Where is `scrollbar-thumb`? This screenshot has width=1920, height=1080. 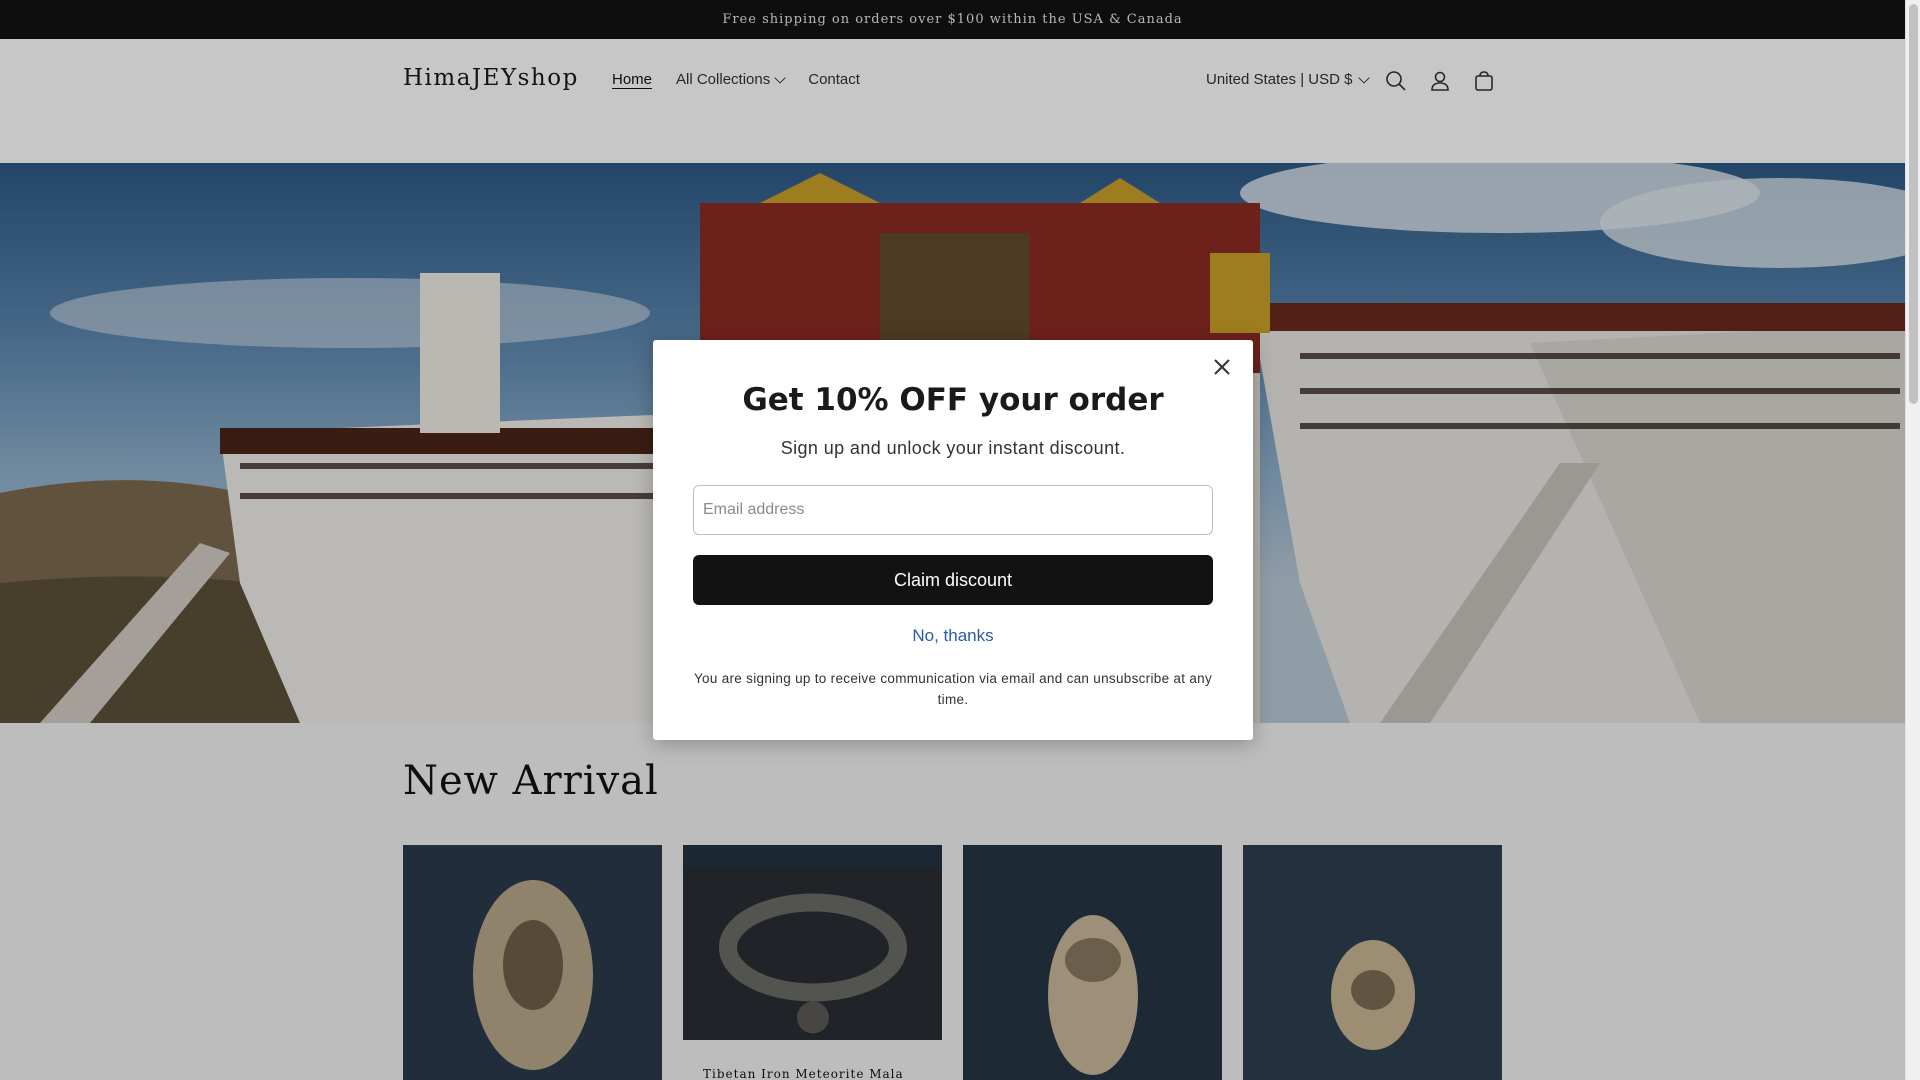
scrollbar-thumb is located at coordinates (1913, 204).